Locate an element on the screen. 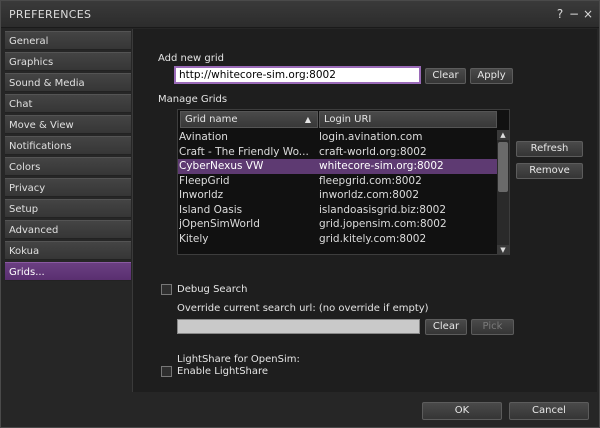  grid-name-cell: Avination is located at coordinates (203, 137).